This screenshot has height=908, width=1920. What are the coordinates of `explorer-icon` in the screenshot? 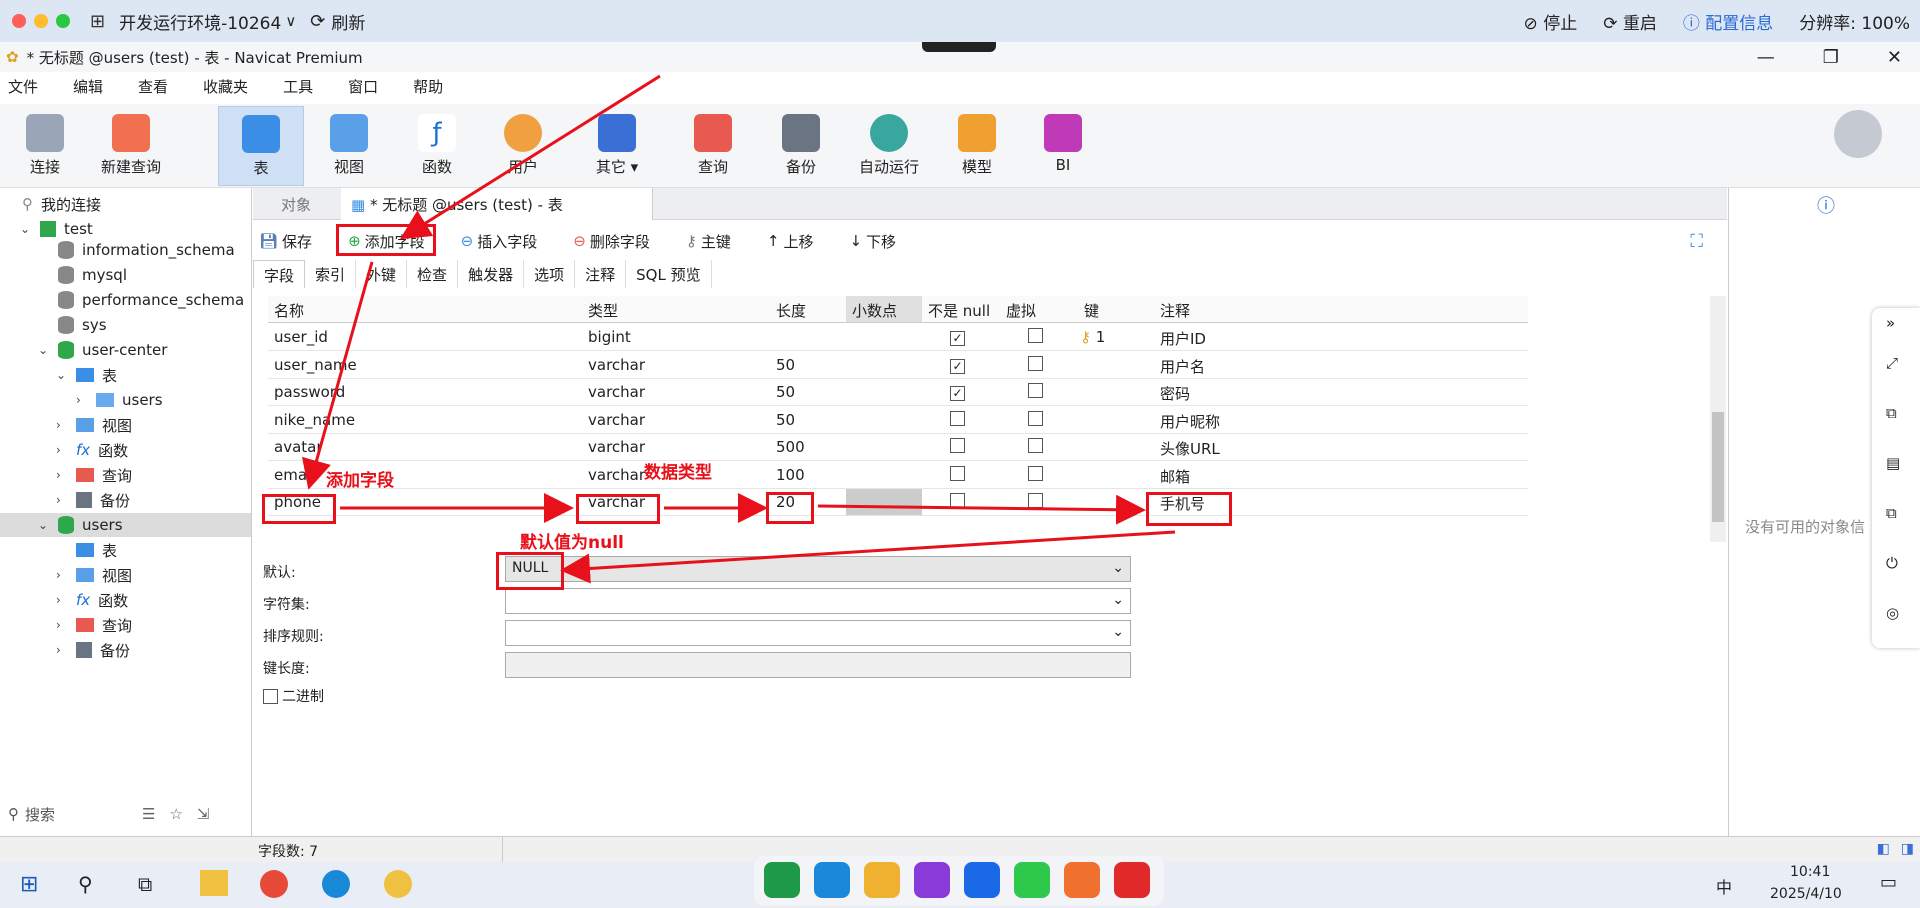 It's located at (214, 883).